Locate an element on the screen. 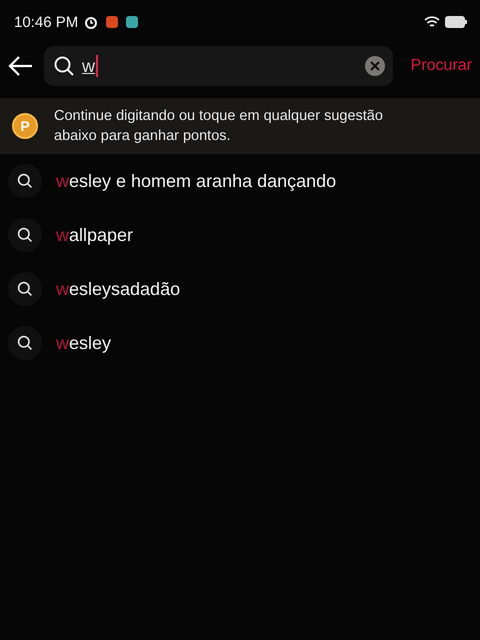 The height and width of the screenshot is (640, 480). search-button: Procurar is located at coordinates (436, 66).